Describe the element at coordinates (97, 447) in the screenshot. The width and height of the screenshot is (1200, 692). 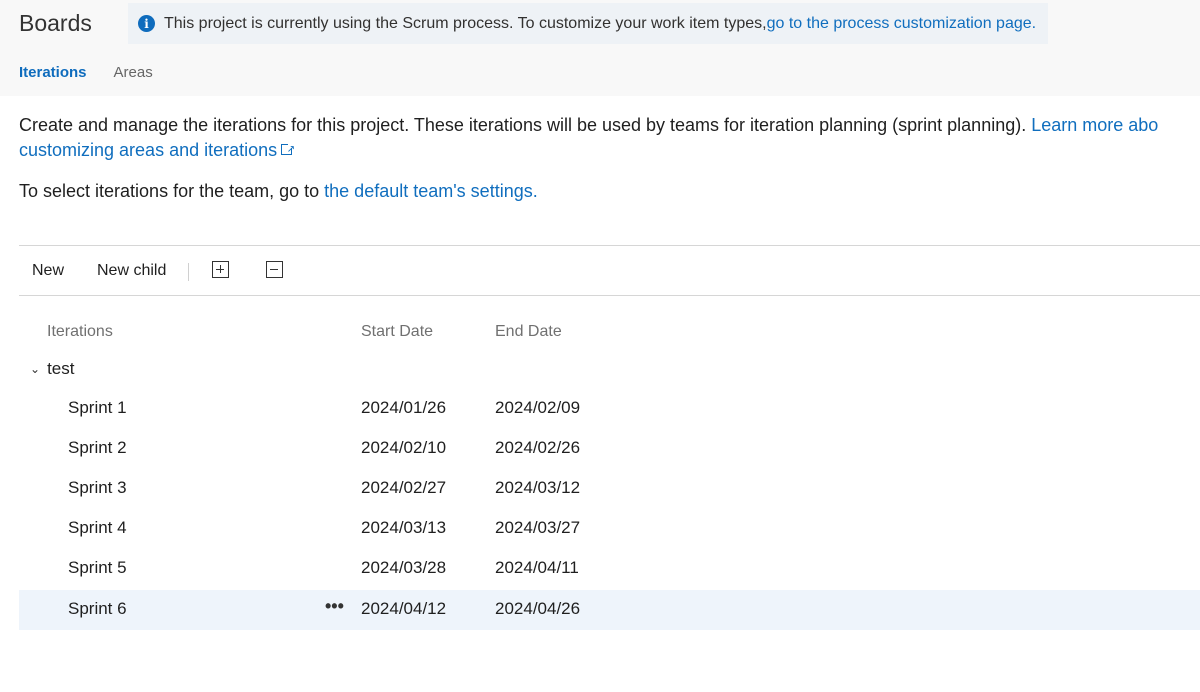
I see `iteration-name: Sprint 2` at that location.